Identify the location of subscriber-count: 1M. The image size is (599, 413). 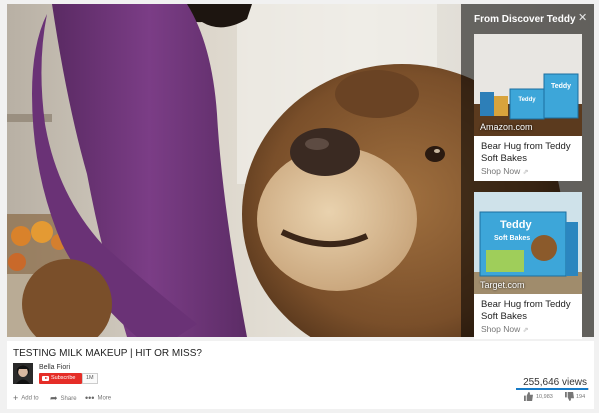
(90, 378).